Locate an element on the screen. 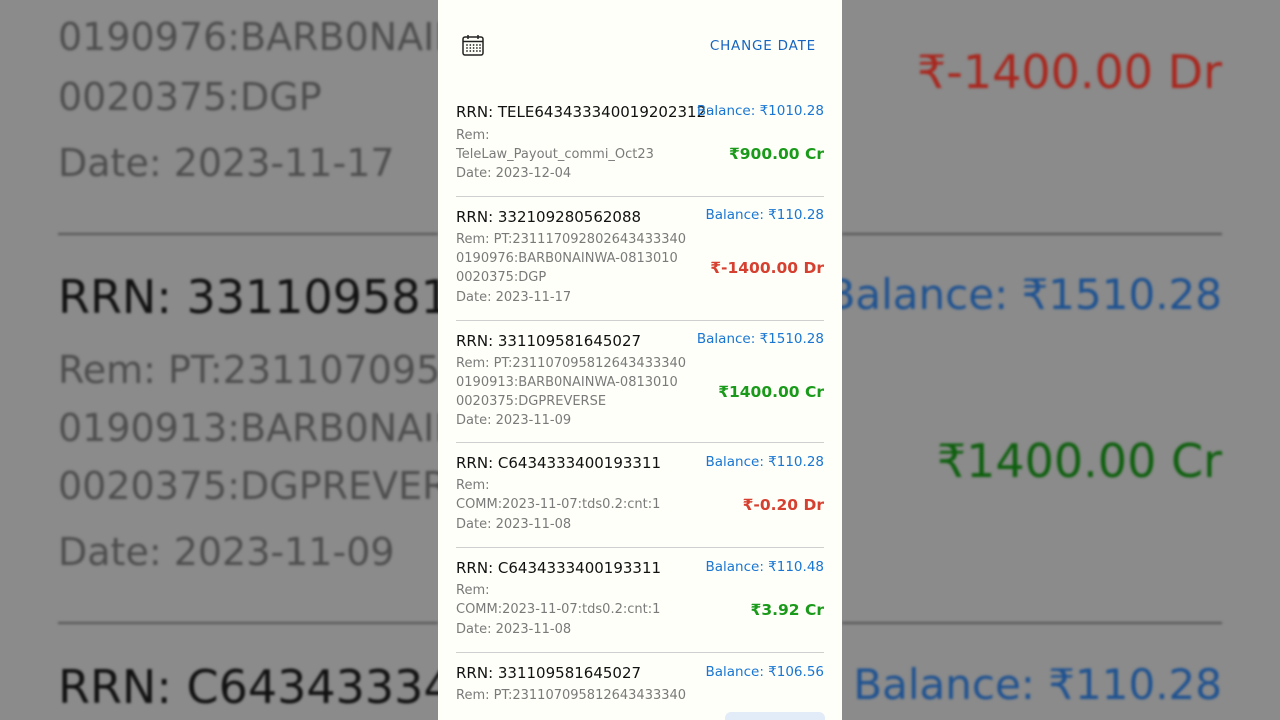  calendar-icon is located at coordinates (473, 45).